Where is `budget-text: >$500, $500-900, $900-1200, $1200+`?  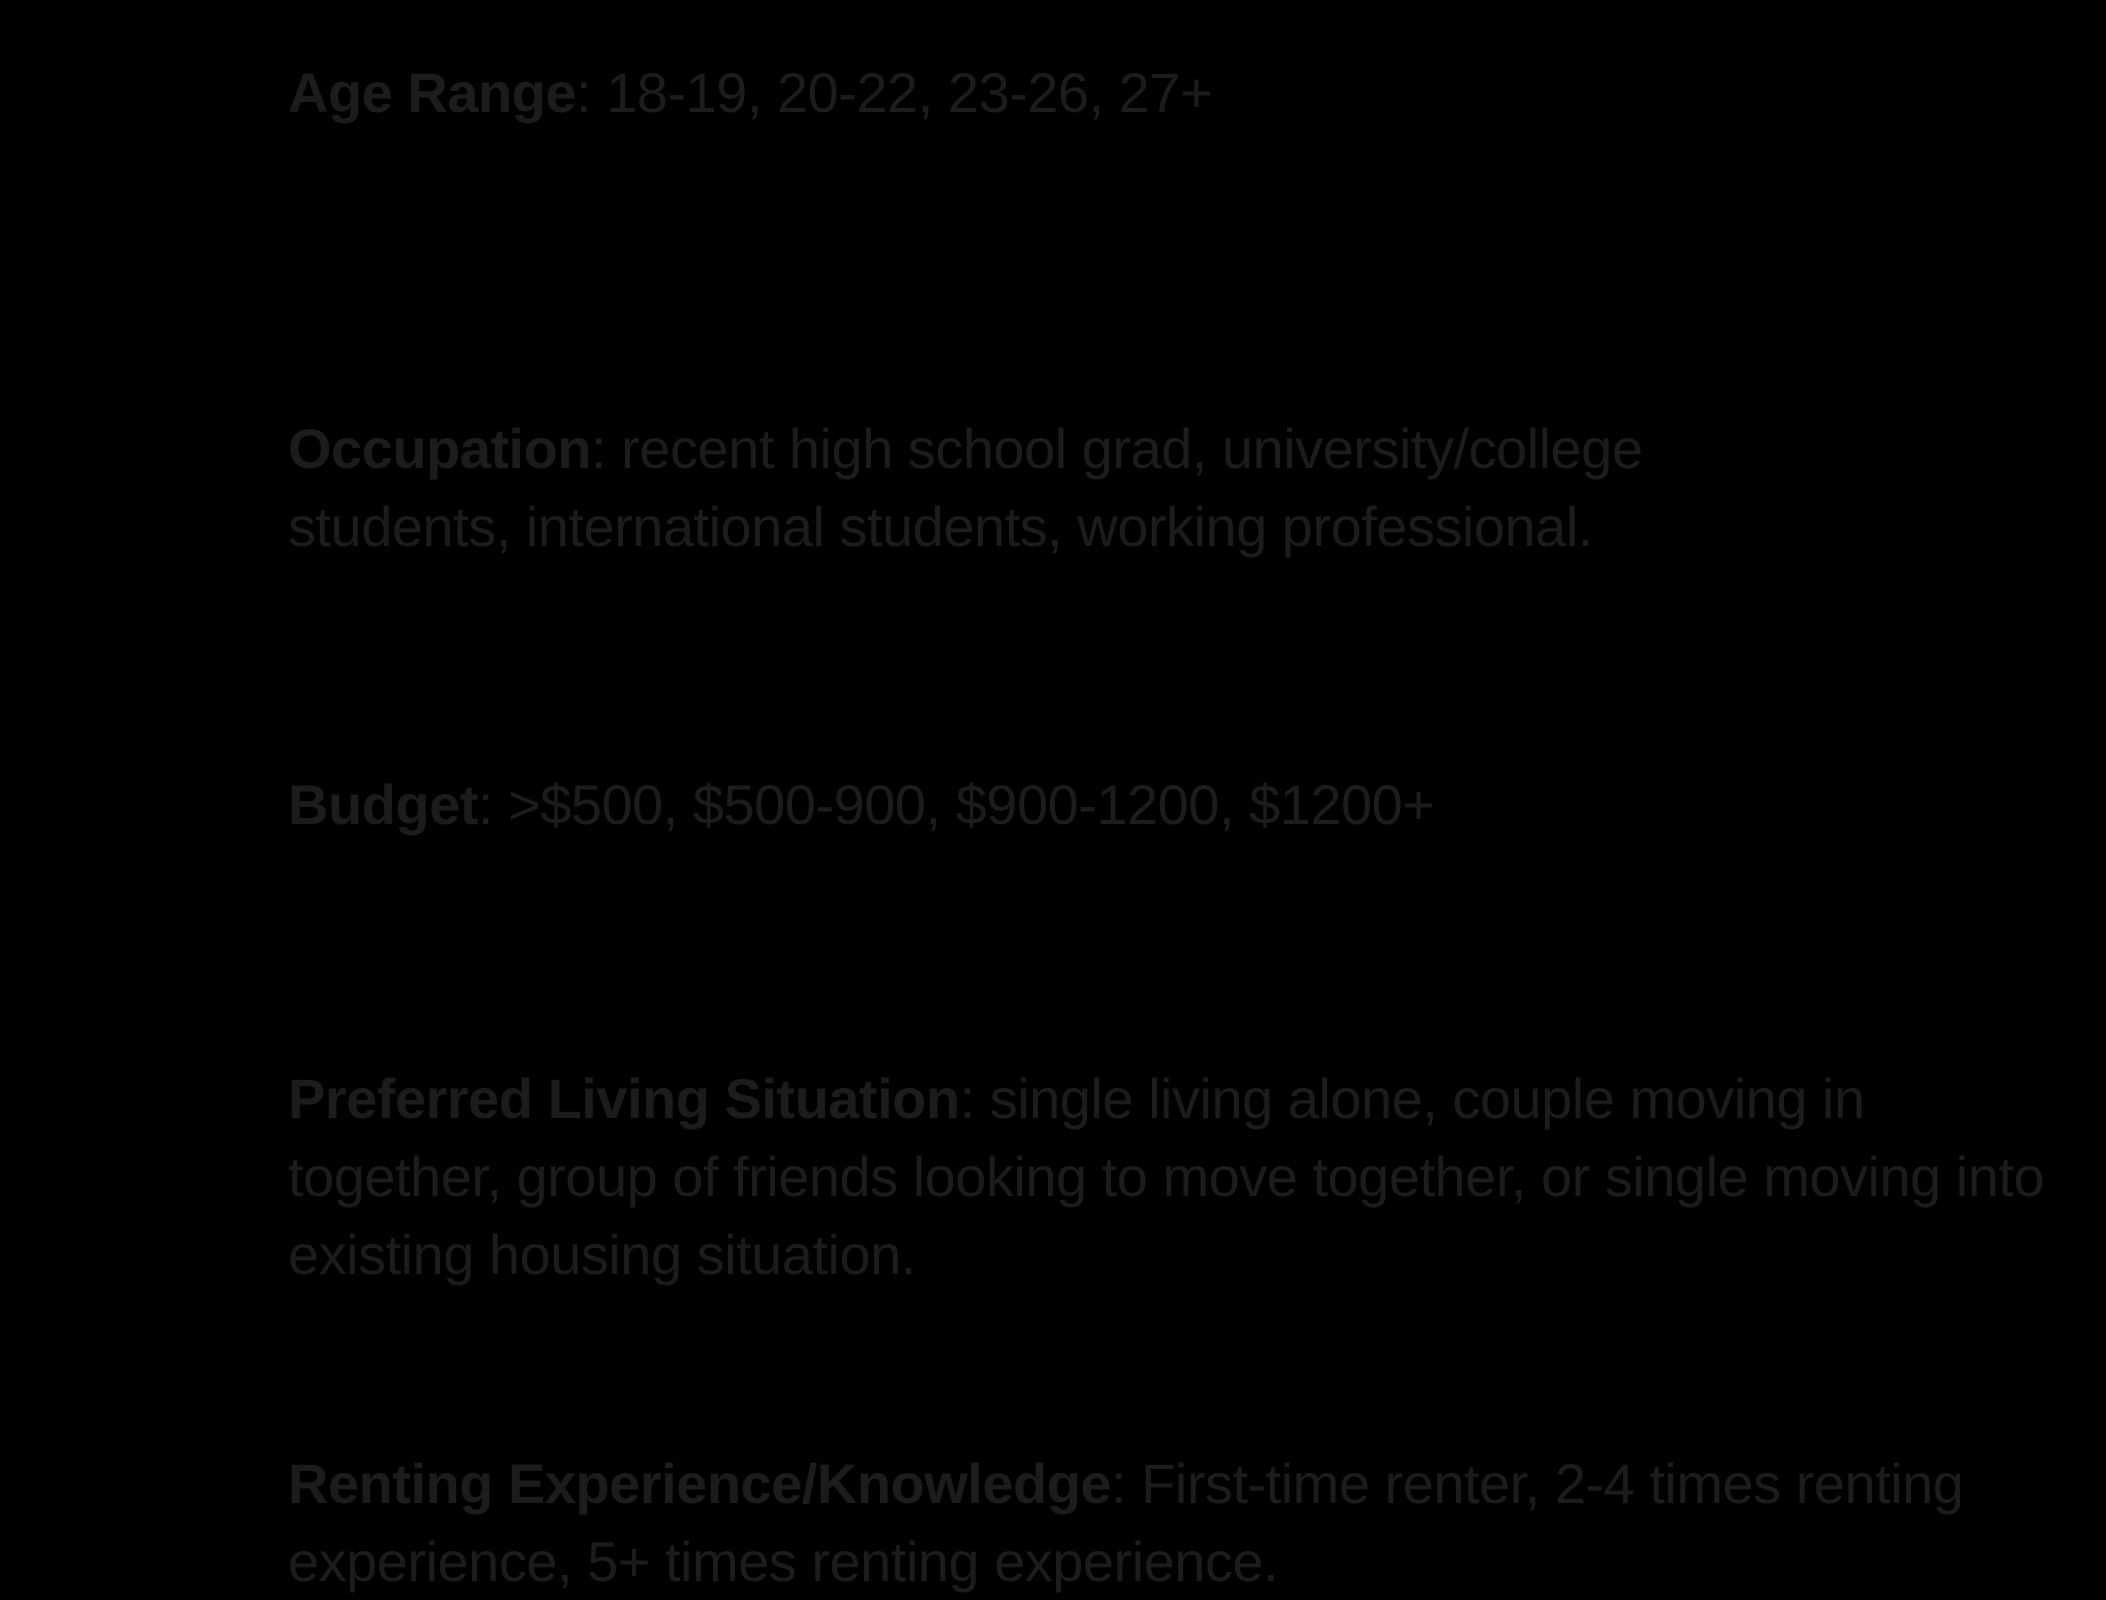 budget-text: >$500, $500-900, $900-1200, $1200+ is located at coordinates (971, 804).